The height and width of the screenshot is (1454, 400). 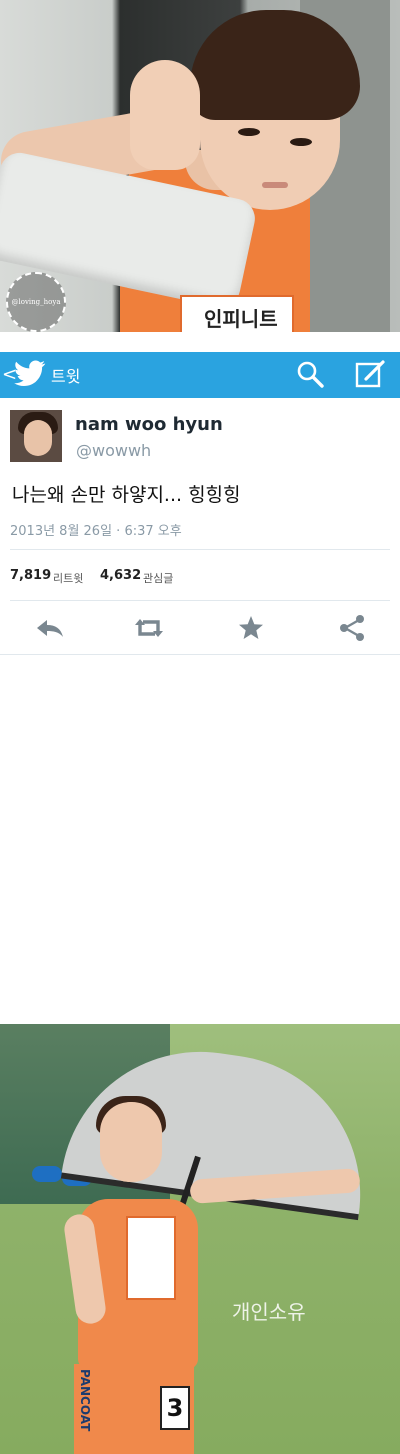 What do you see at coordinates (85, 1400) in the screenshot?
I see `brand-text: PANCOAT` at bounding box center [85, 1400].